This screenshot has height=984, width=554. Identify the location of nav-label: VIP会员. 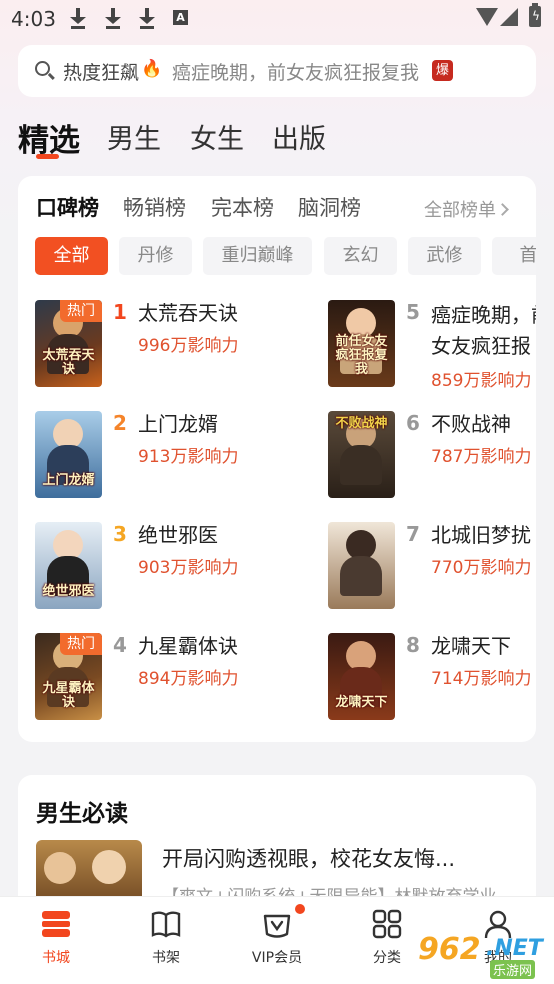
(277, 958).